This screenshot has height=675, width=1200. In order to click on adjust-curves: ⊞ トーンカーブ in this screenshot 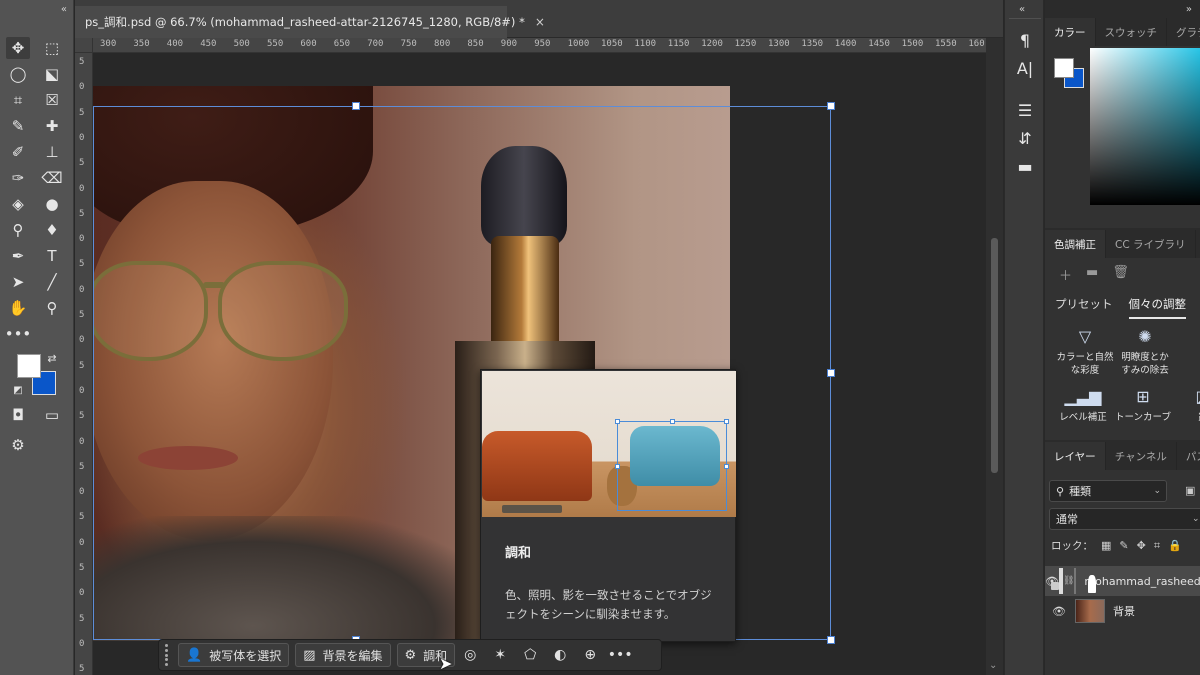, I will do `click(1143, 406)`.